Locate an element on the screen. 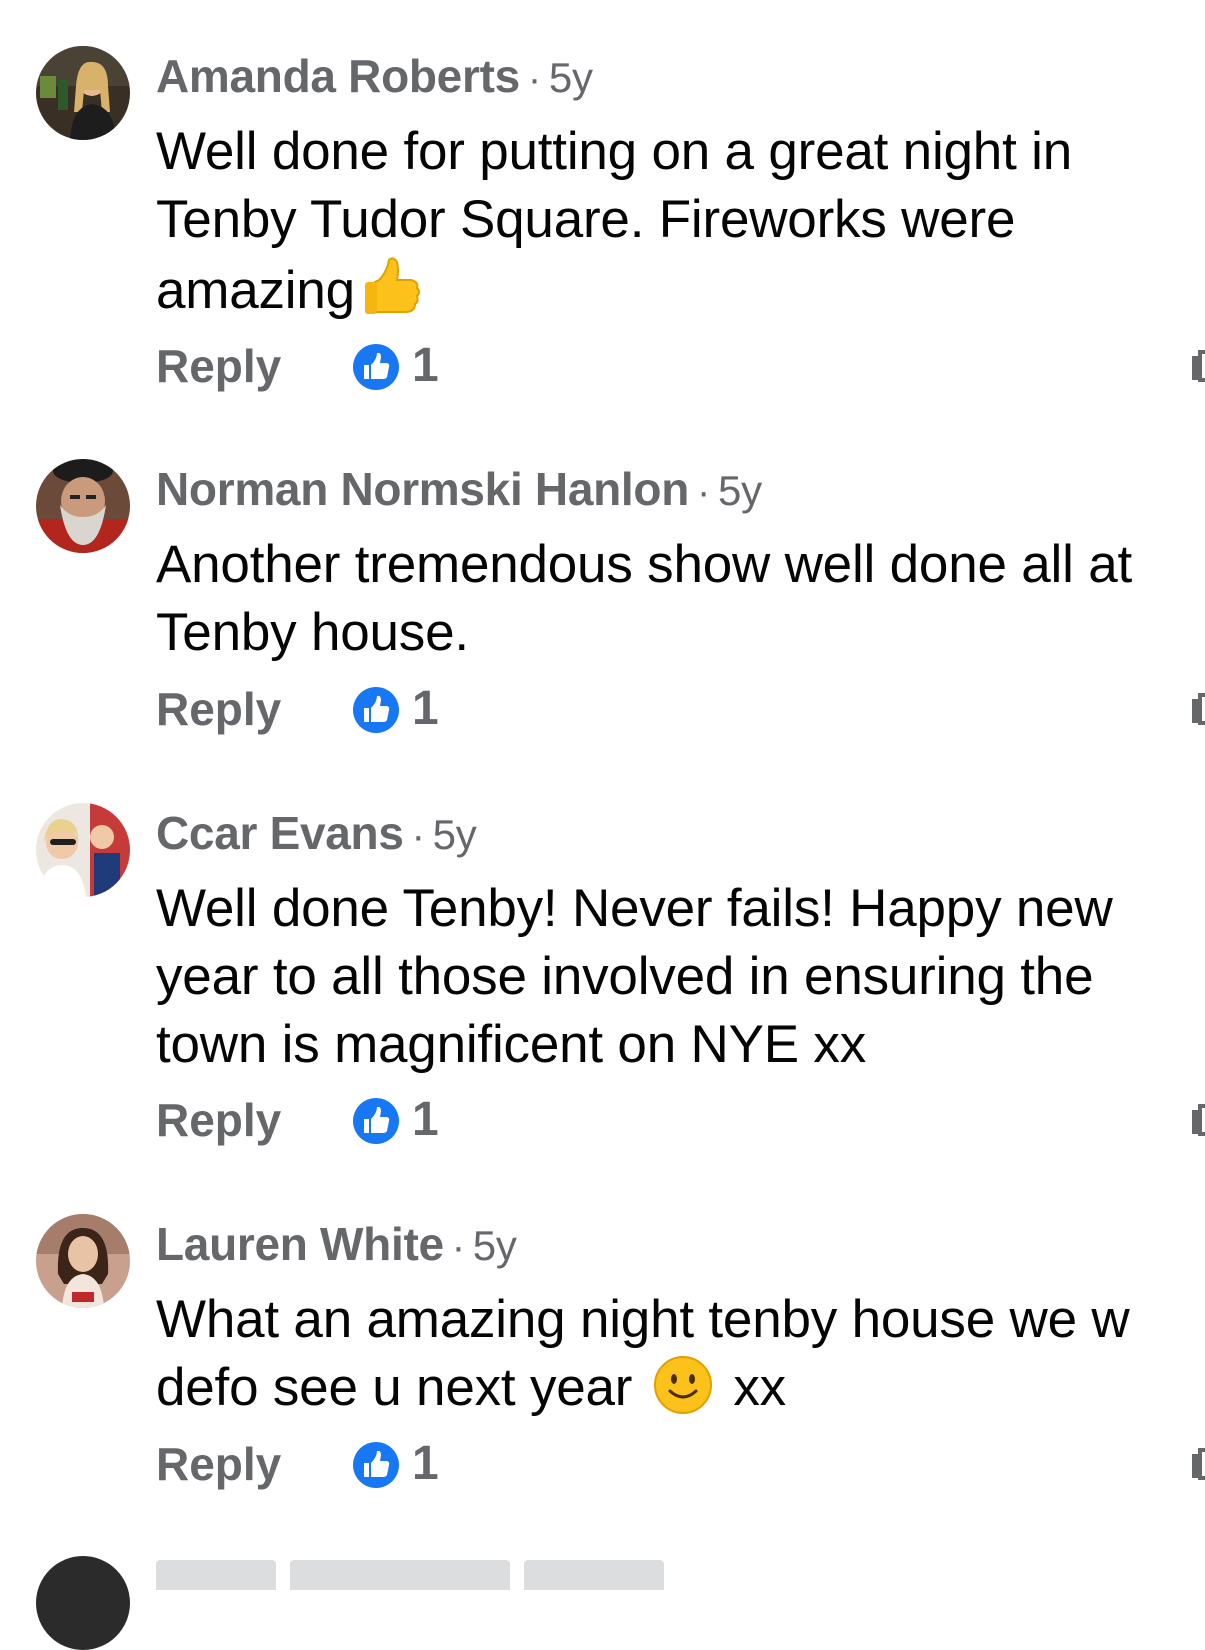 This screenshot has height=1650, width=1205. comment-body-end: xx is located at coordinates (752, 1387).